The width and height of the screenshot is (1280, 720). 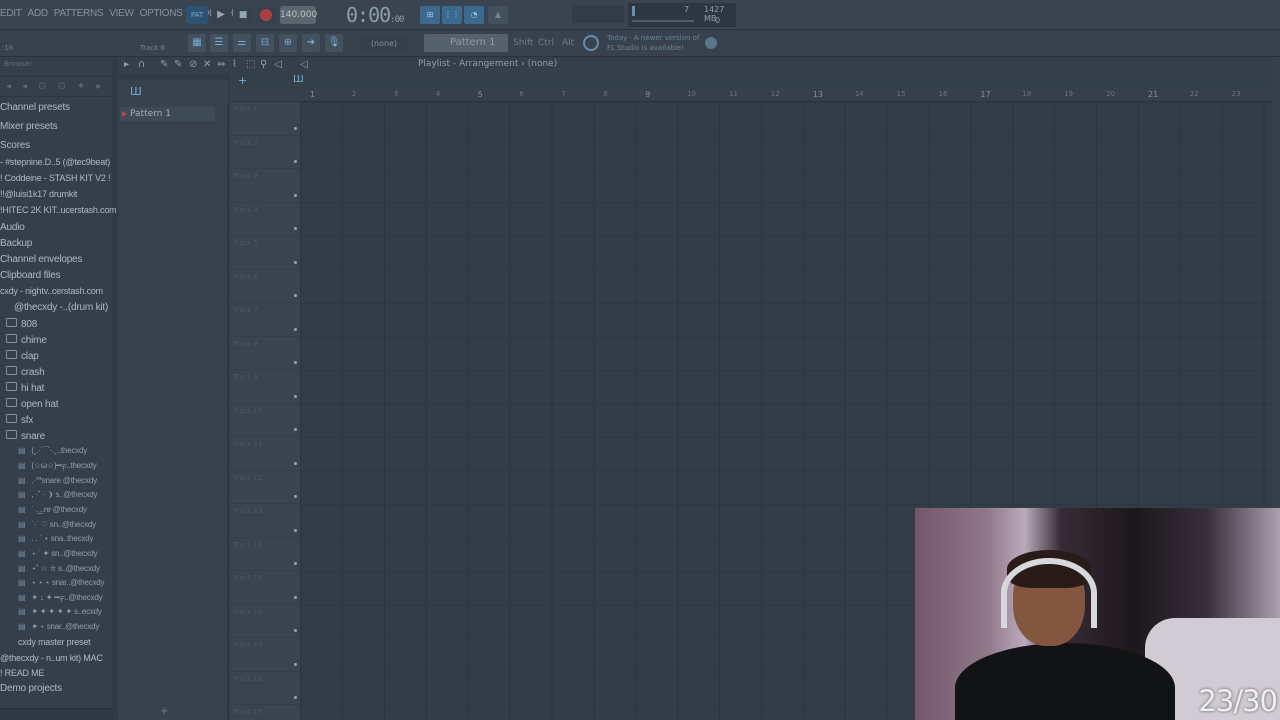 I want to click on browser-item-folder: snare, so click(x=22, y=436).